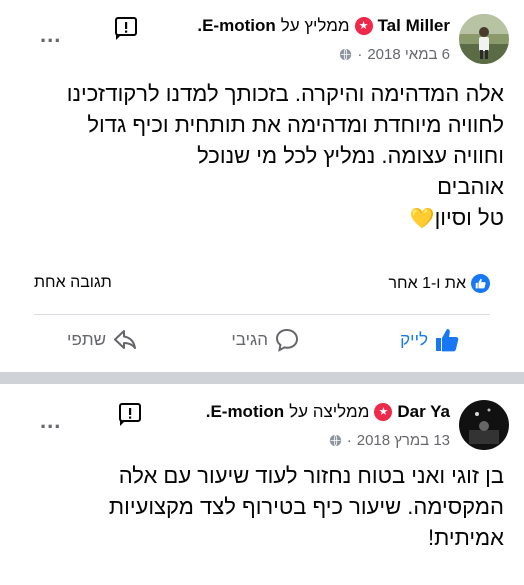 Image resolution: width=524 pixels, height=585 pixels. I want to click on action-bar: לייק הגיבי שתפי, so click(262, 344).